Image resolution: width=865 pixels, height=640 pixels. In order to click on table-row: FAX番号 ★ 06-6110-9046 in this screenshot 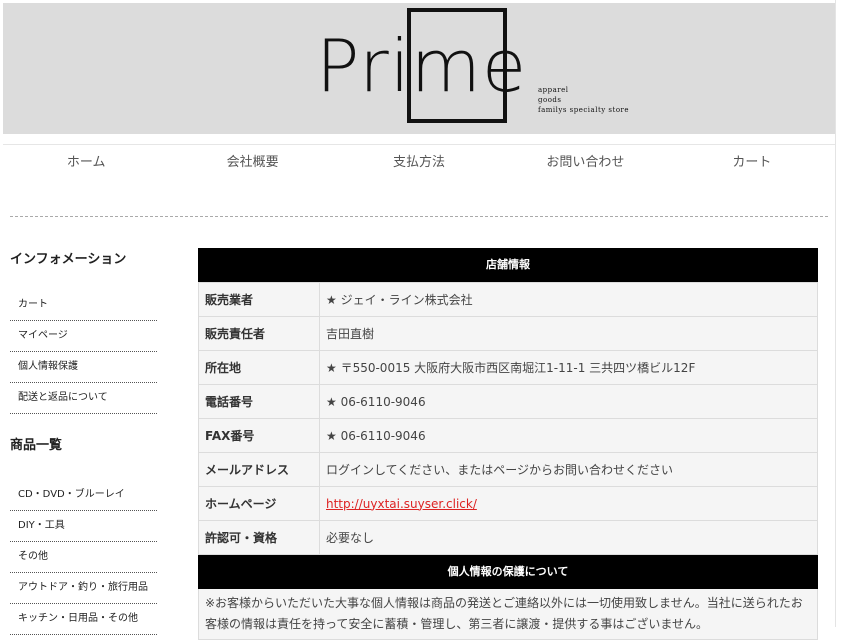, I will do `click(508, 435)`.